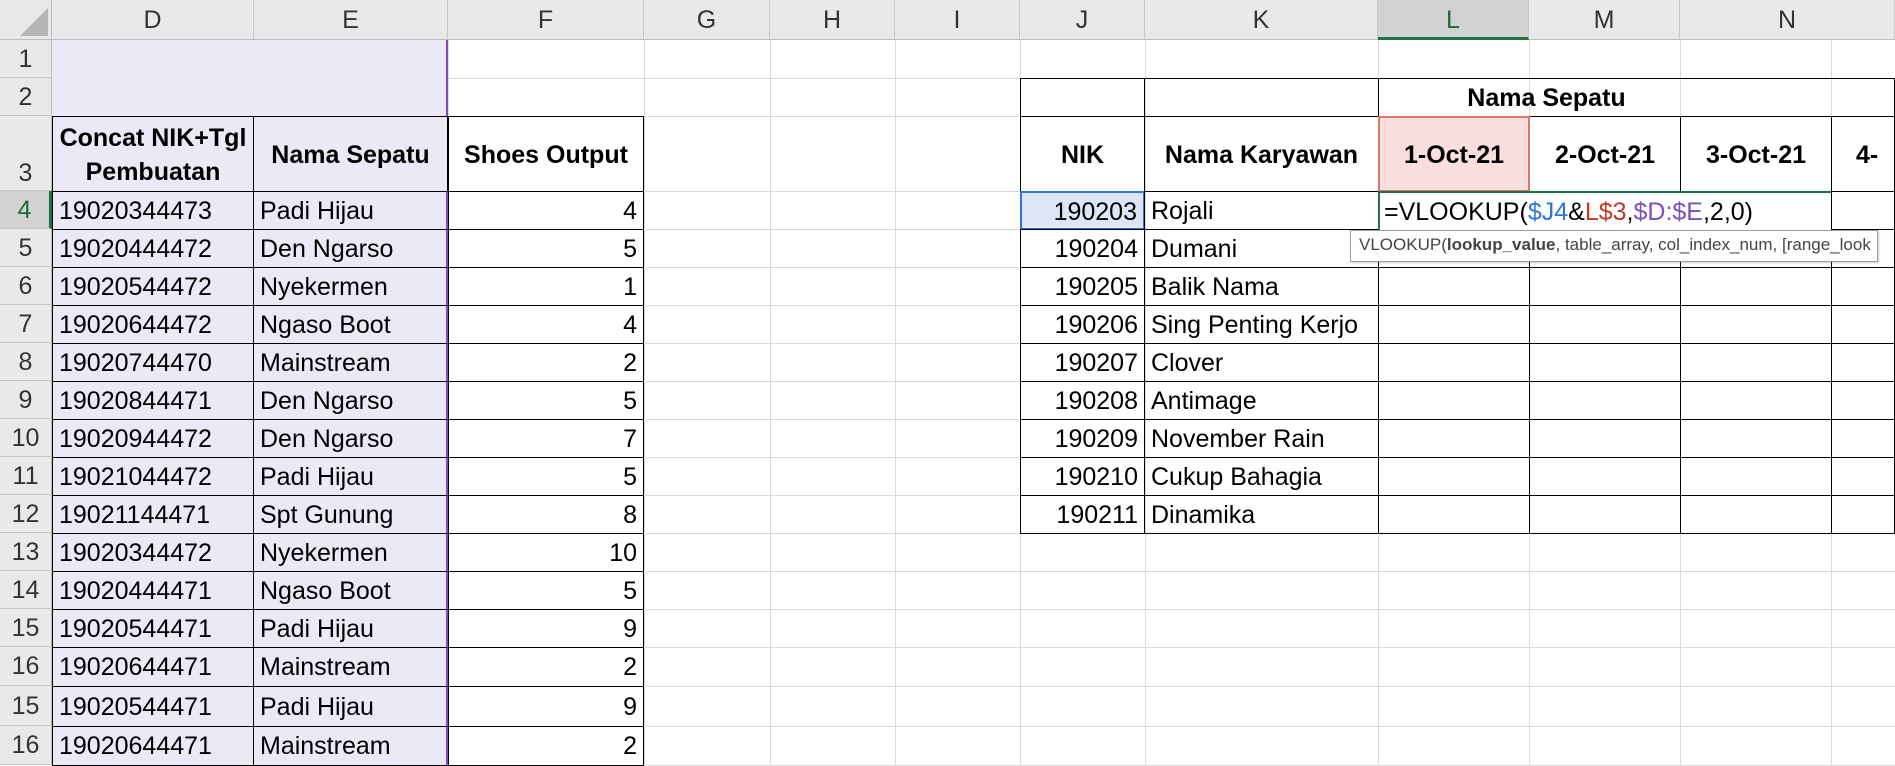 This screenshot has height=766, width=1895. What do you see at coordinates (26, 20) in the screenshot?
I see `select-all-corner` at bounding box center [26, 20].